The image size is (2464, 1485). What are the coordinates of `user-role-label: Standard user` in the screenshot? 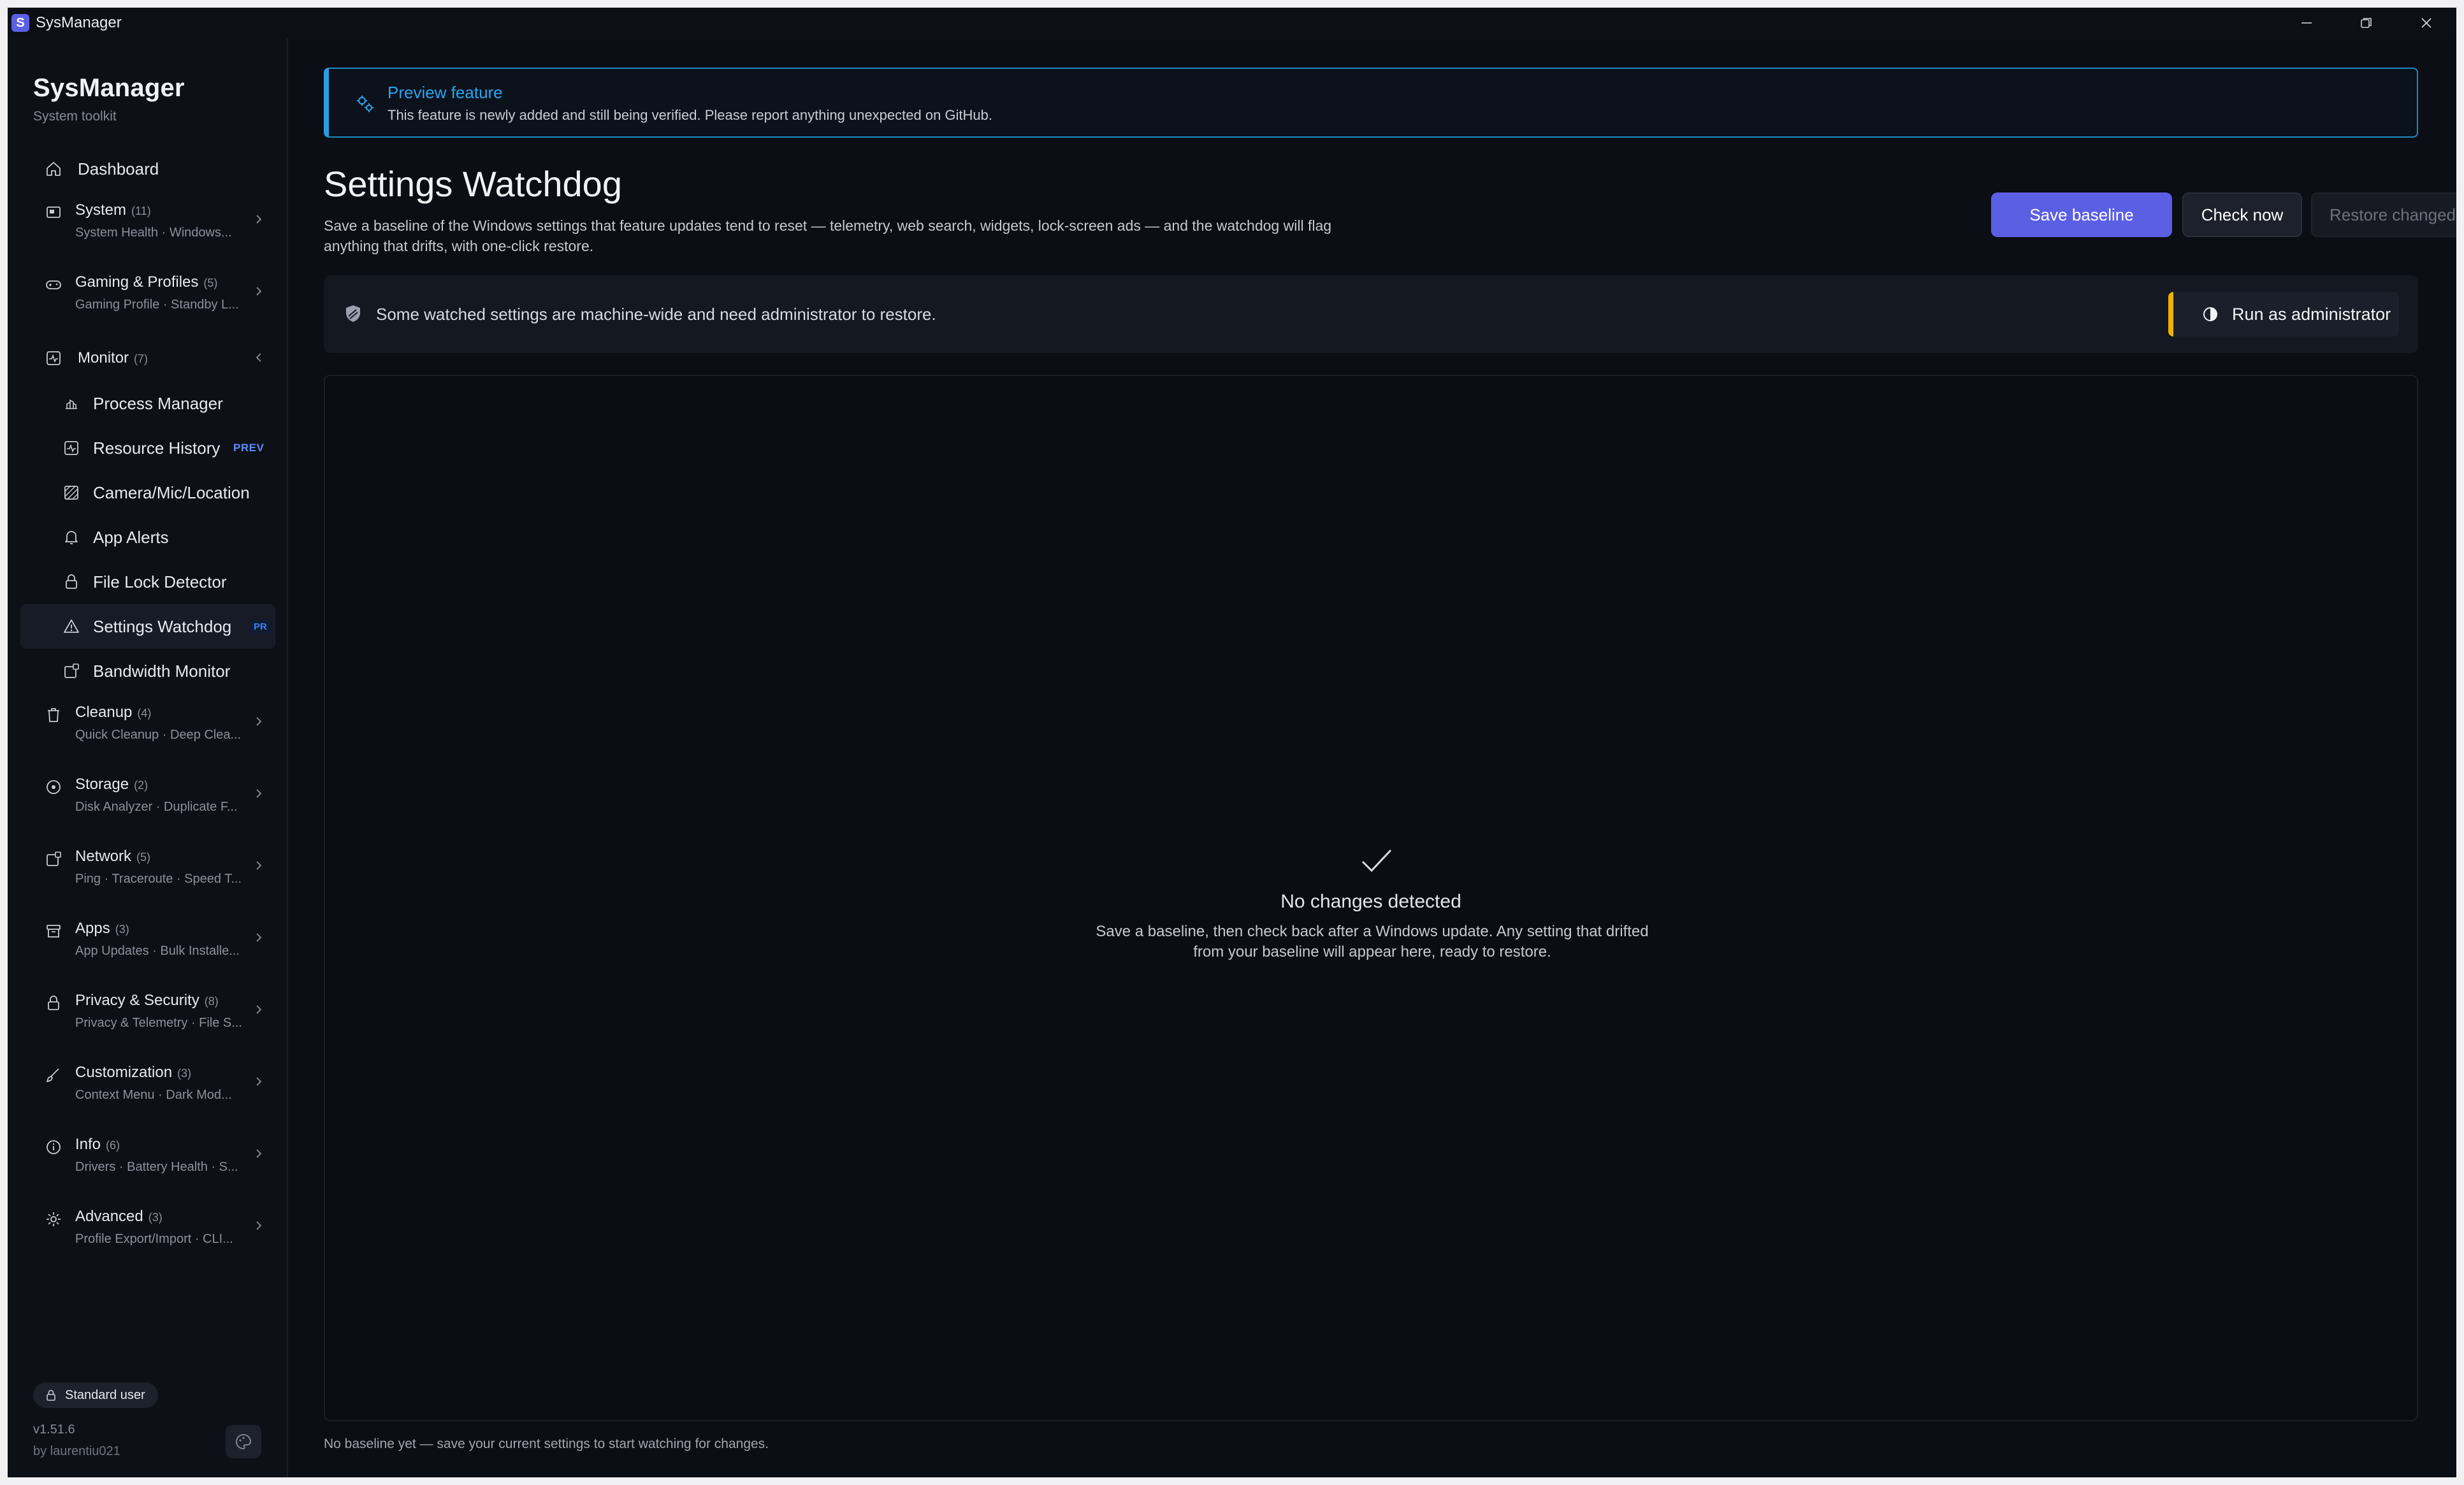 It's located at (105, 1394).